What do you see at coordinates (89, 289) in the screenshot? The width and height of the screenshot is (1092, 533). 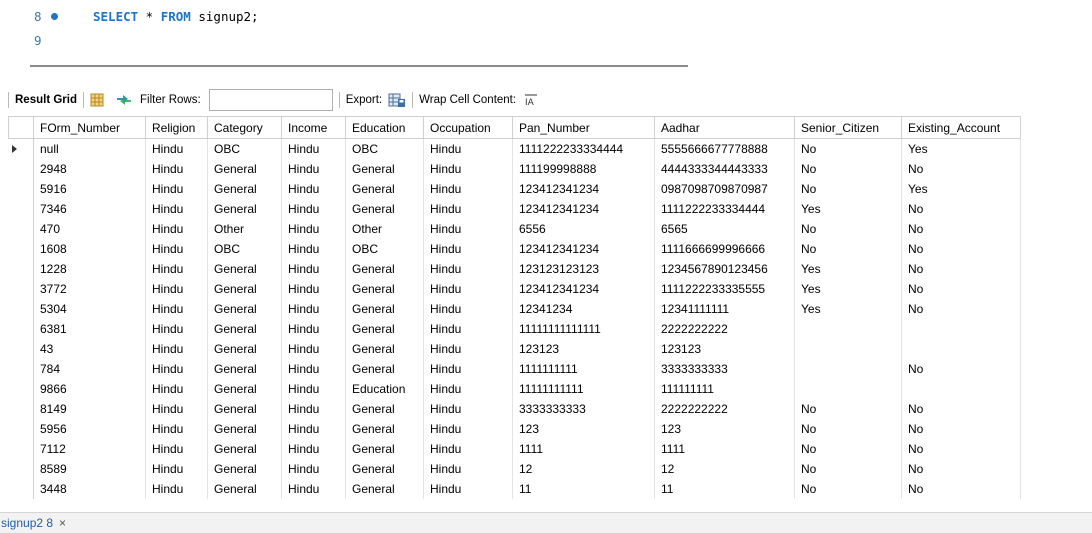 I see `grid-cell: 3772` at bounding box center [89, 289].